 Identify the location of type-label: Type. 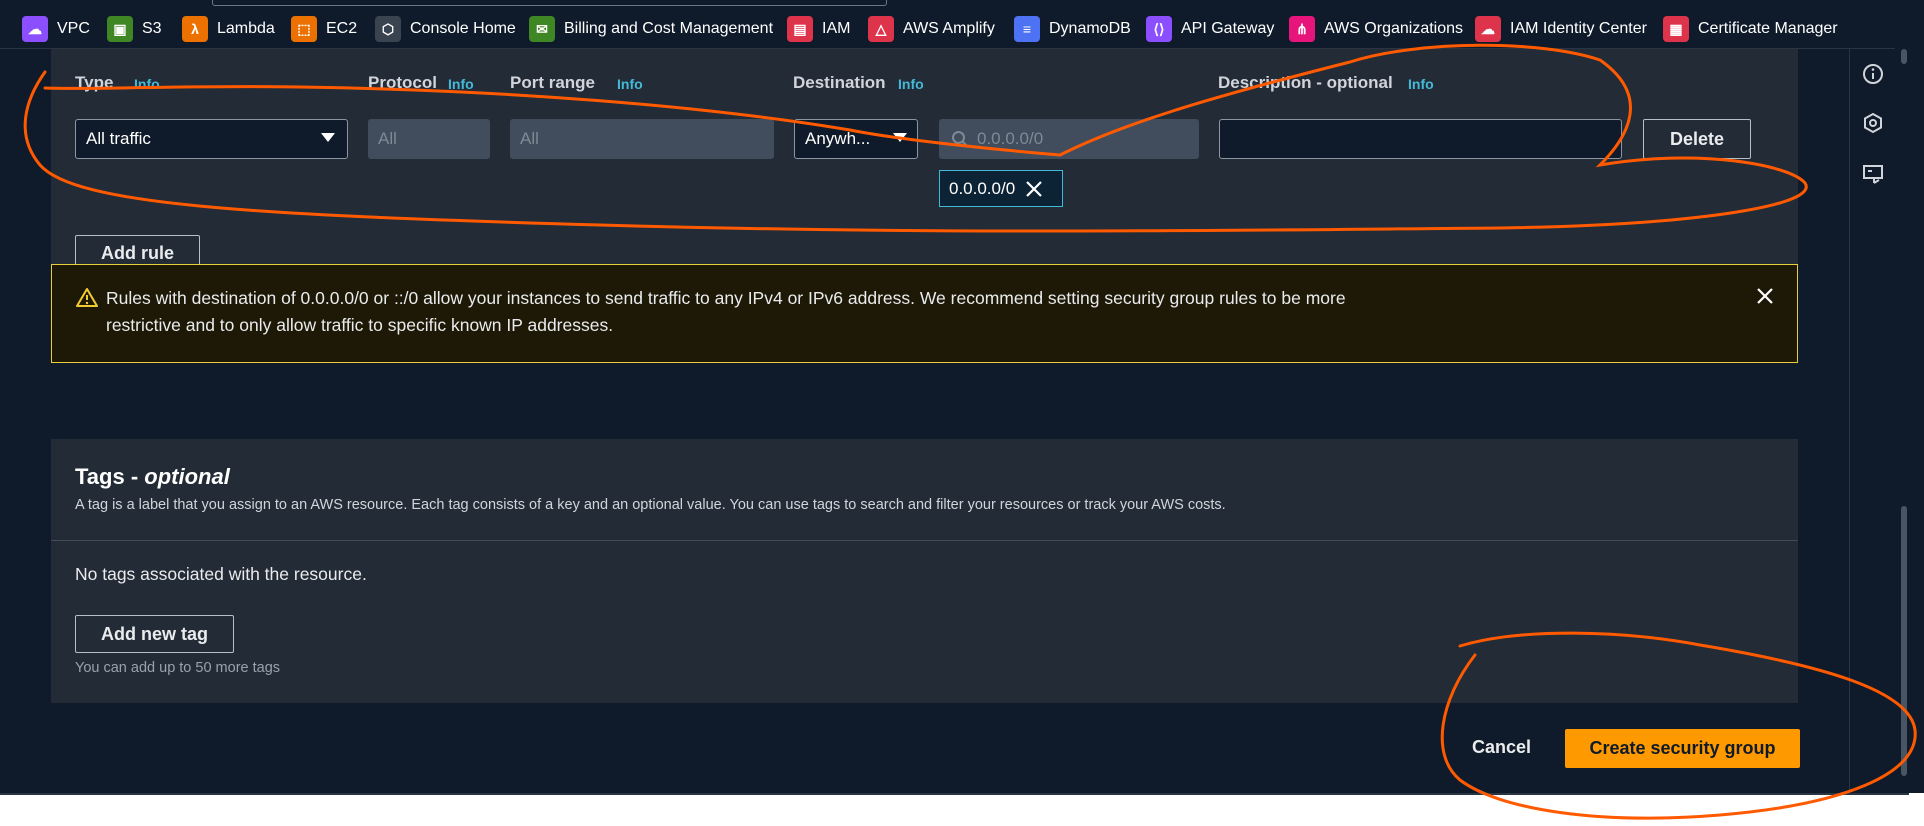
(94, 82).